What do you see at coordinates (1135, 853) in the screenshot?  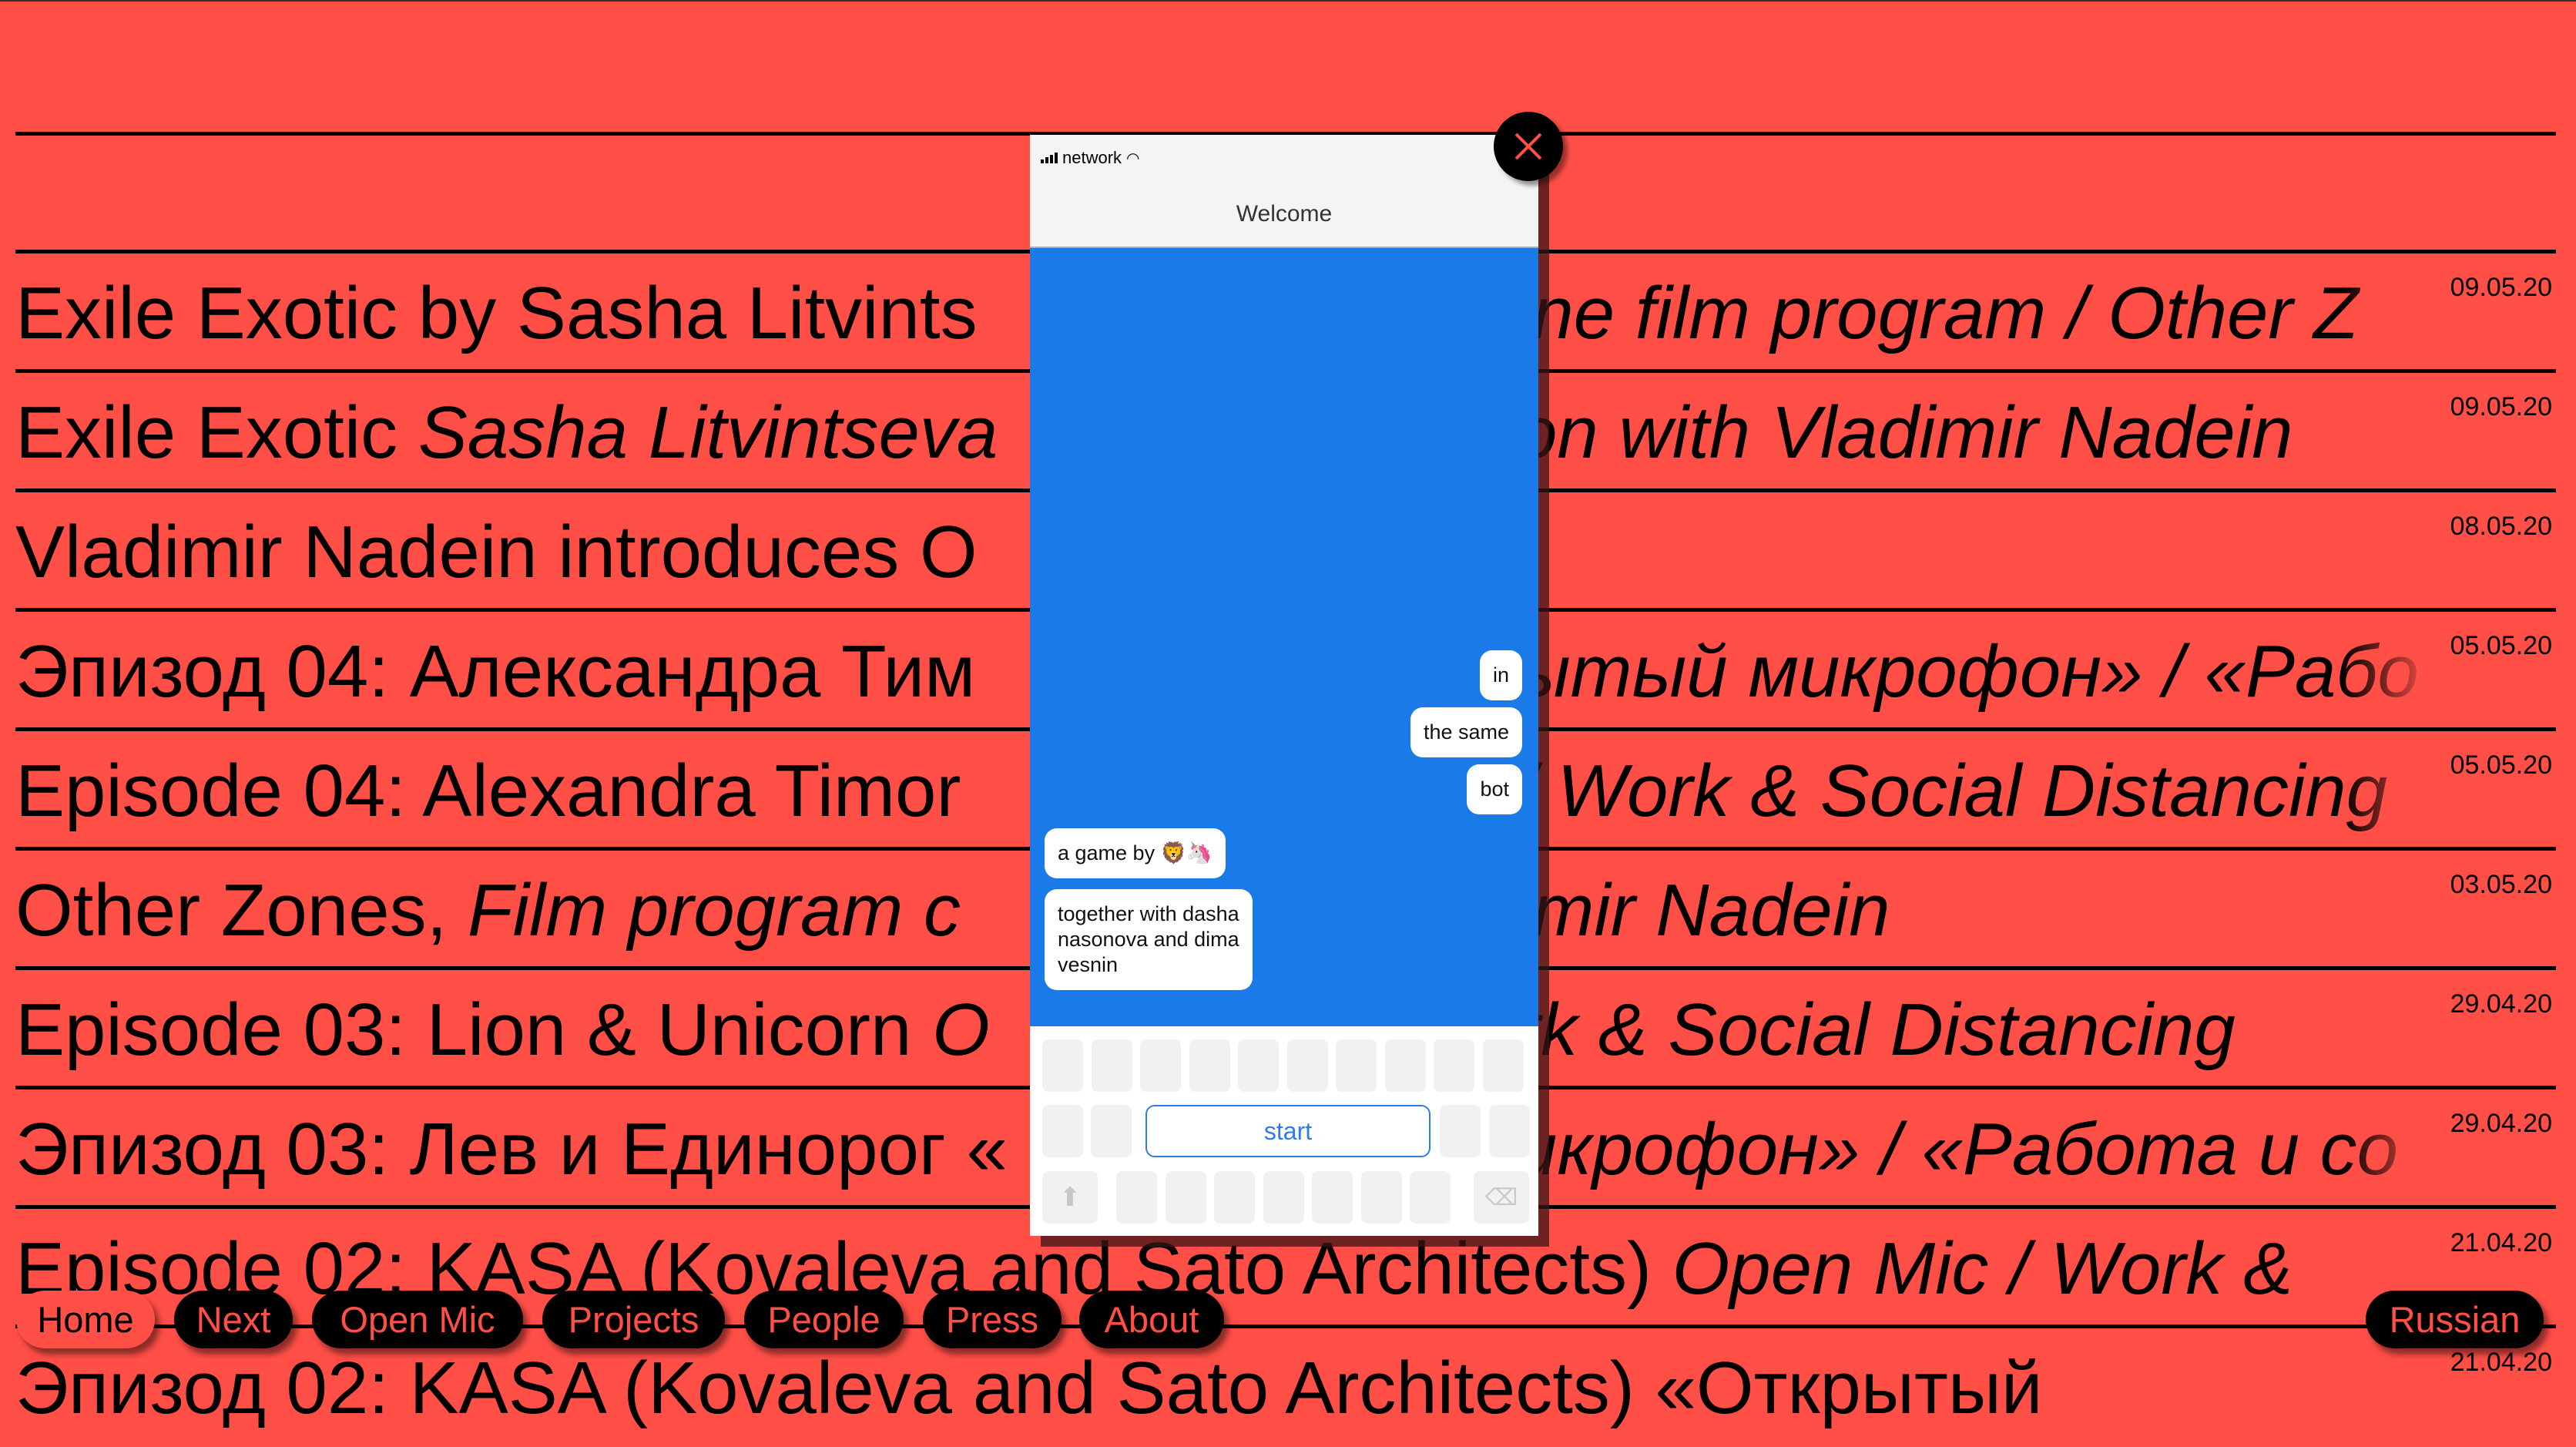 I see `credit-message: a game by 🦁🦄` at bounding box center [1135, 853].